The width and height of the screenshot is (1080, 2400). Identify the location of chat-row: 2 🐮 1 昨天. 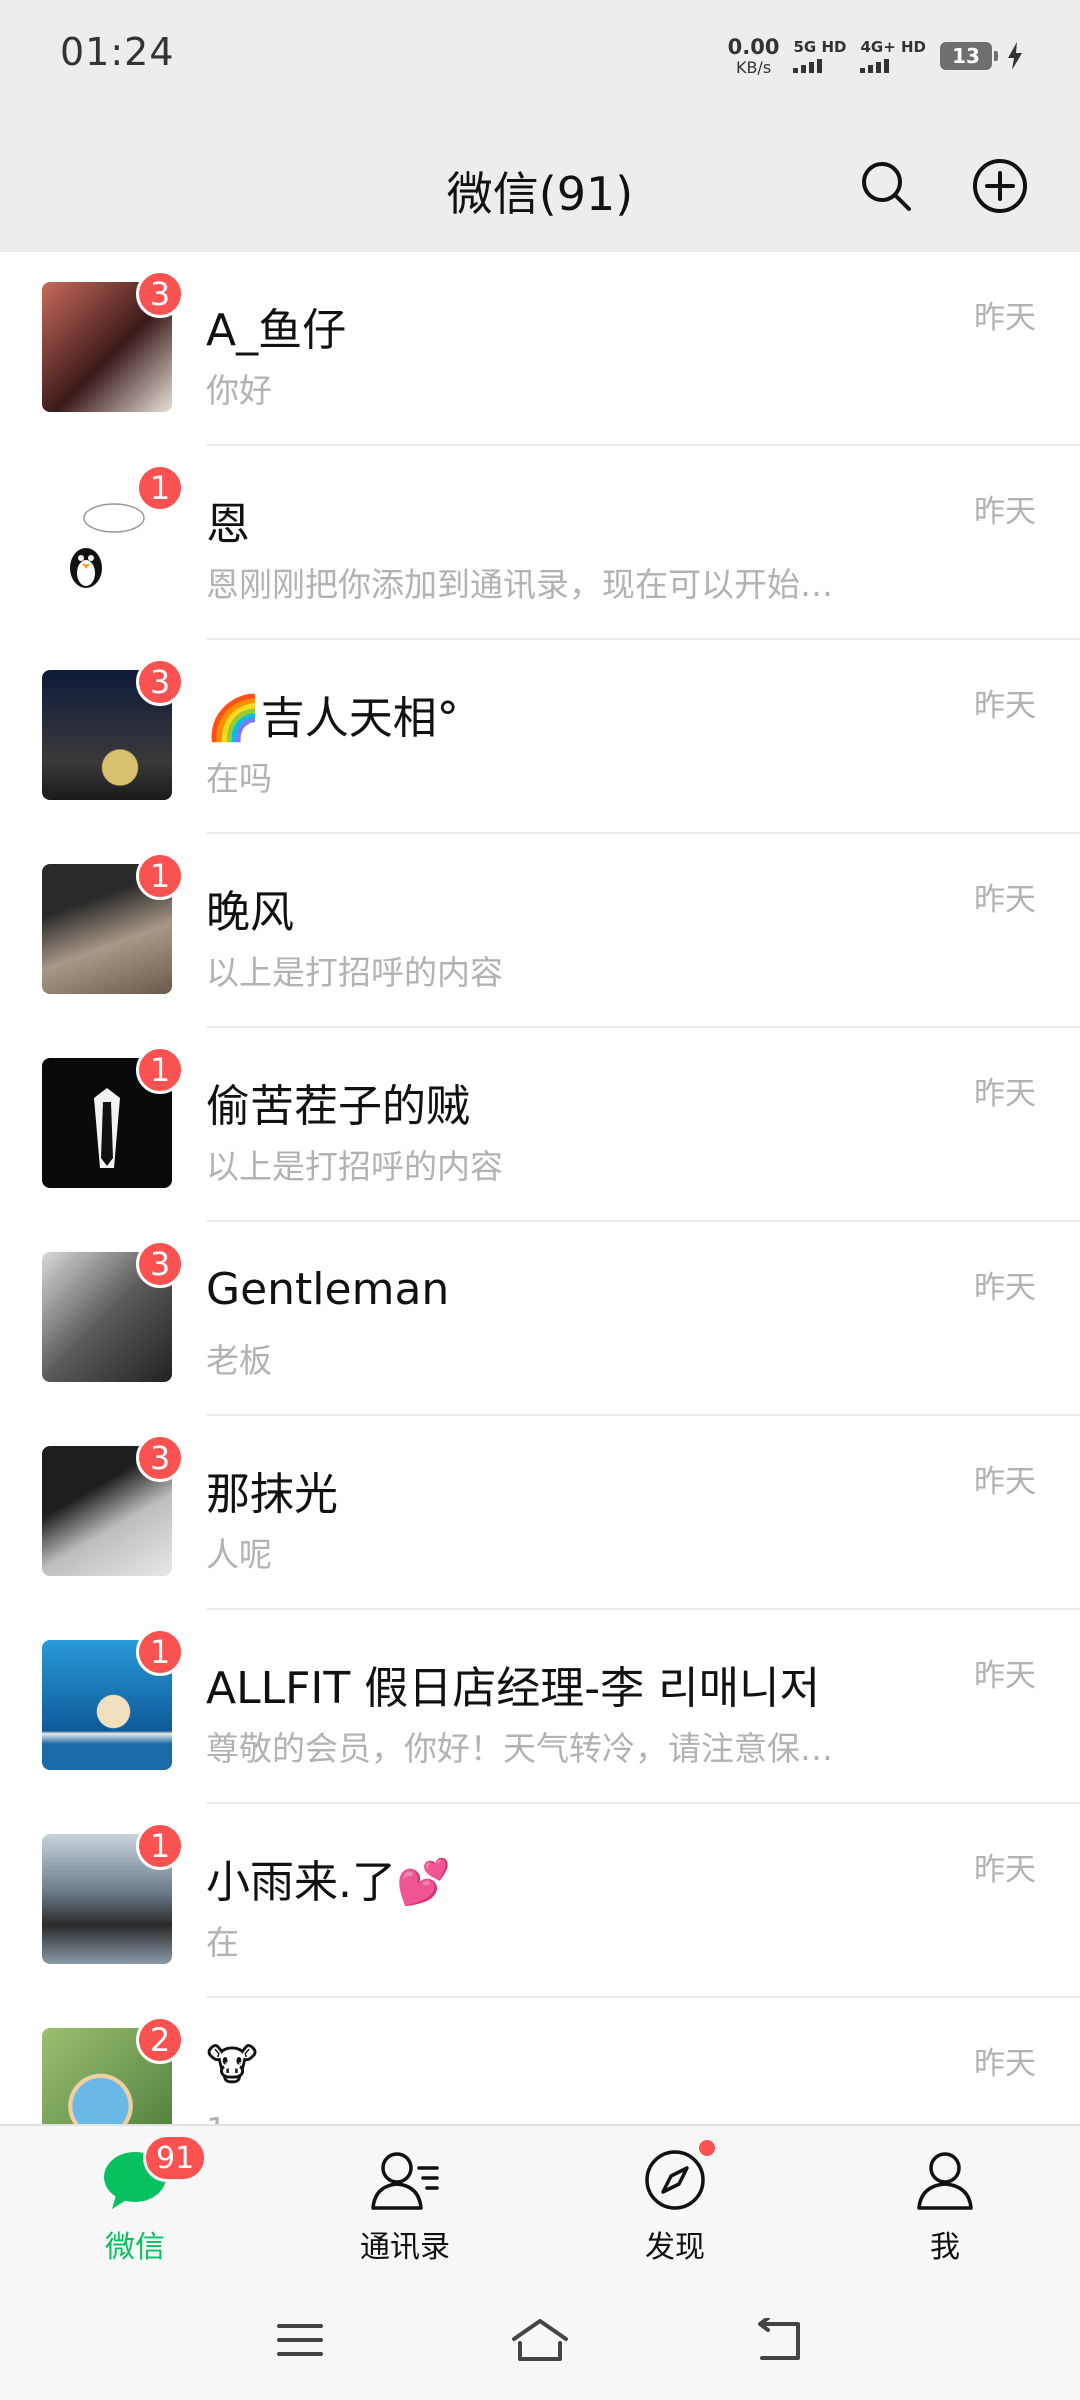
(540, 2061).